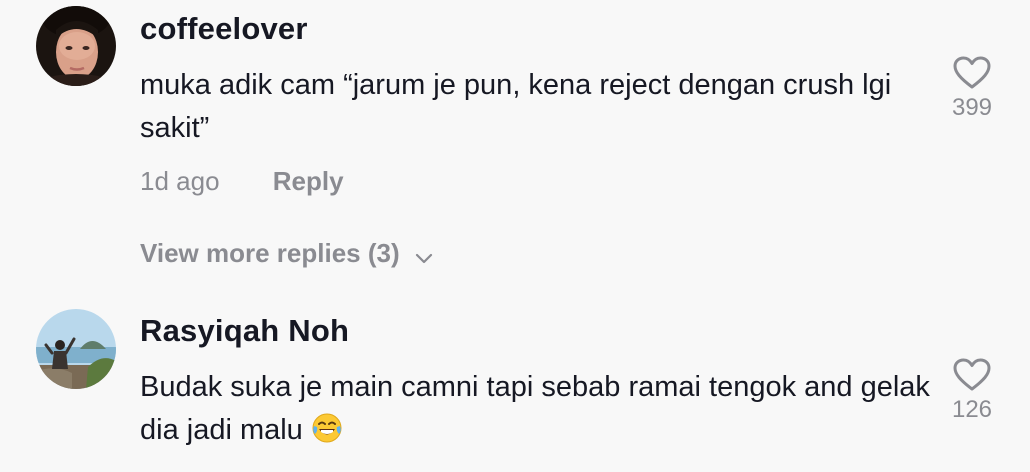 The height and width of the screenshot is (472, 1030). Describe the element at coordinates (244, 331) in the screenshot. I see `username: Rasyiqah Noh` at that location.